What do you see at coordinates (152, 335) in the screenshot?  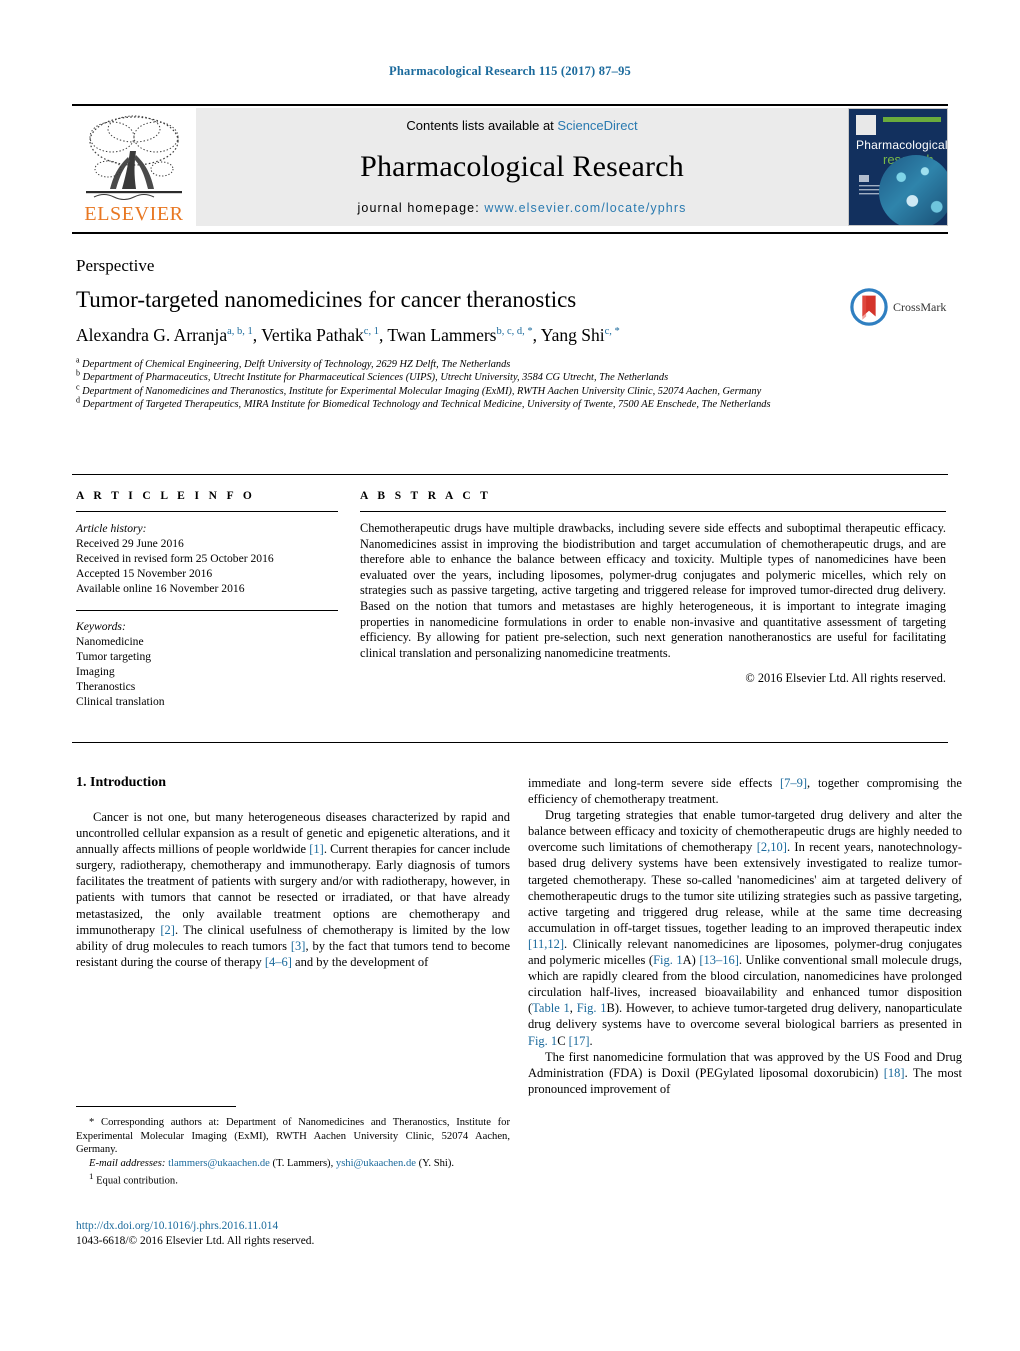 I see `author-name-0: Alexandra G. Arranja` at bounding box center [152, 335].